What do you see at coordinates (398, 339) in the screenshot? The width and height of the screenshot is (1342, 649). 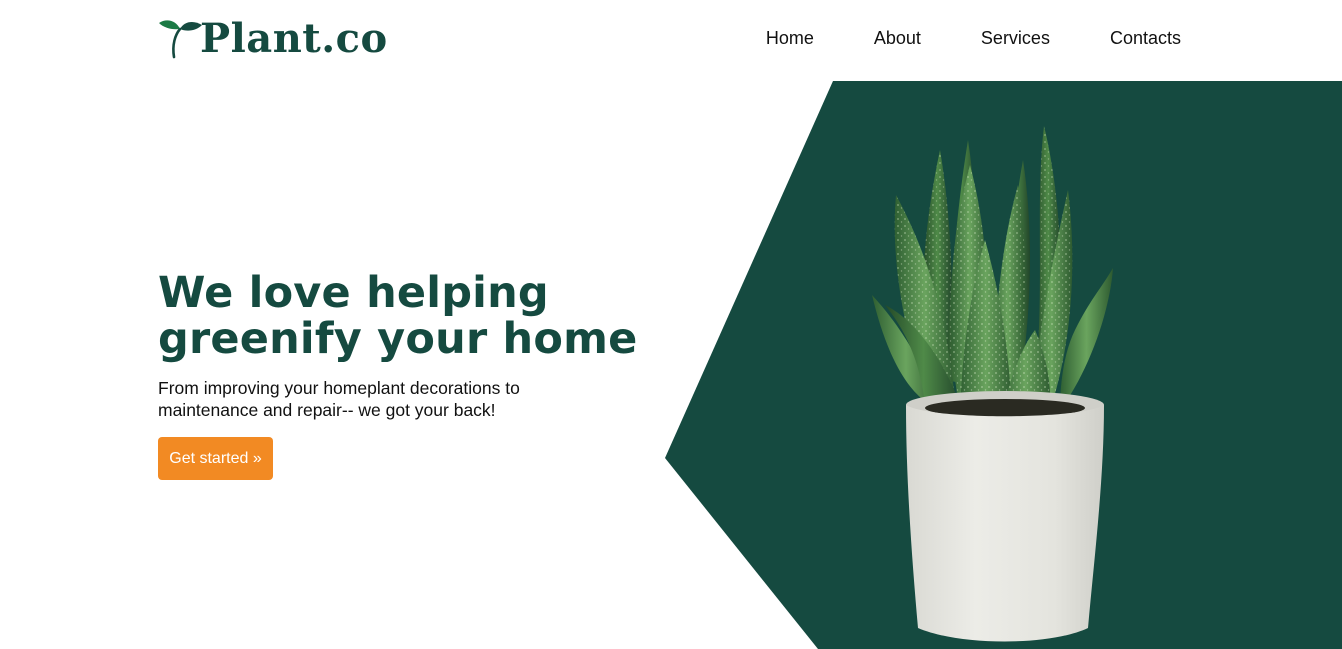 I see `hero-title-line-2: greenify your home` at bounding box center [398, 339].